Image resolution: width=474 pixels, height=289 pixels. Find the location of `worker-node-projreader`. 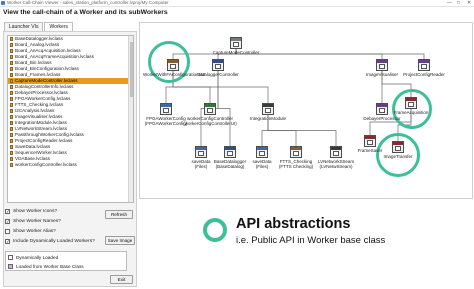

worker-node-projreader is located at coordinates (424, 65).